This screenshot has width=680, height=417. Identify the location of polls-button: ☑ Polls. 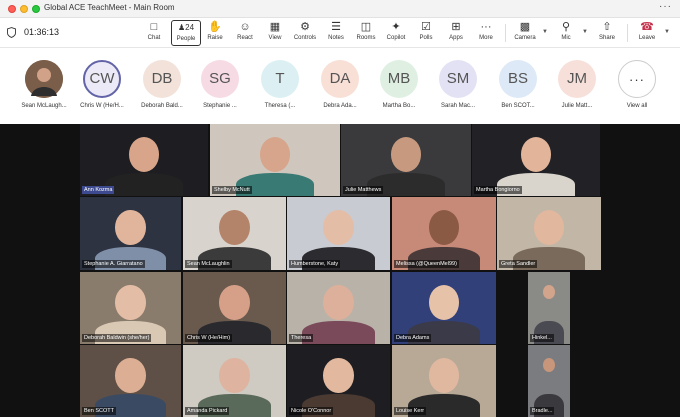
(426, 33).